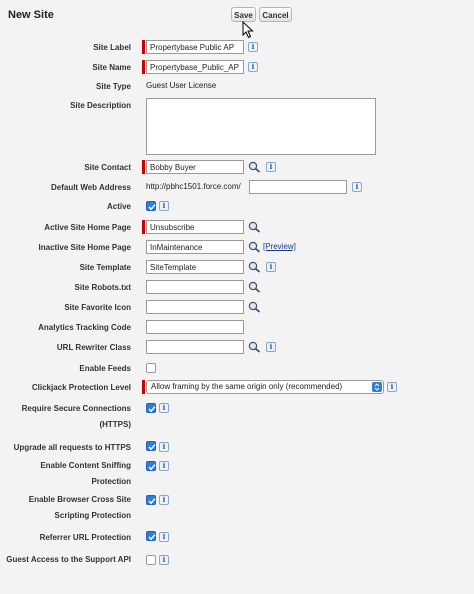 The height and width of the screenshot is (594, 474). What do you see at coordinates (105, 368) in the screenshot?
I see `enable-feeds-label: Enable Feeds` at bounding box center [105, 368].